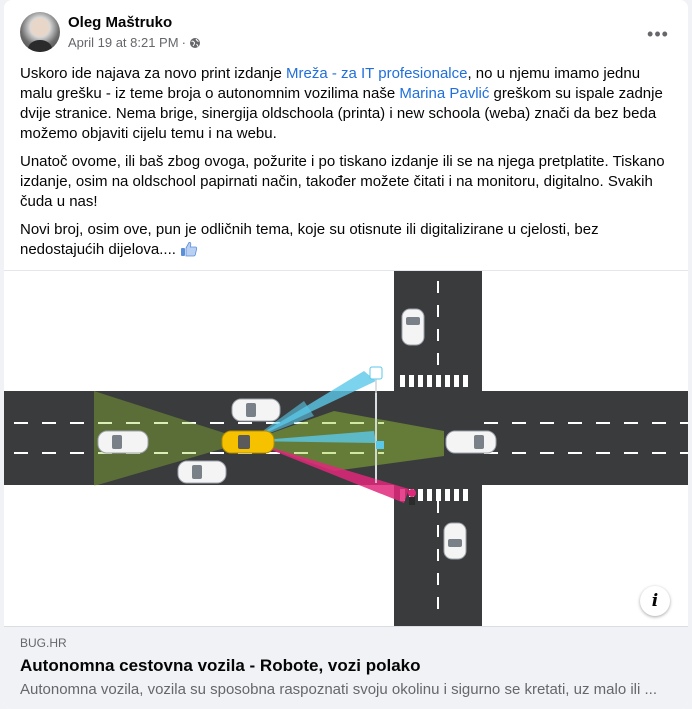  Describe the element at coordinates (256, 410) in the screenshot. I see `car-white-upper` at that location.